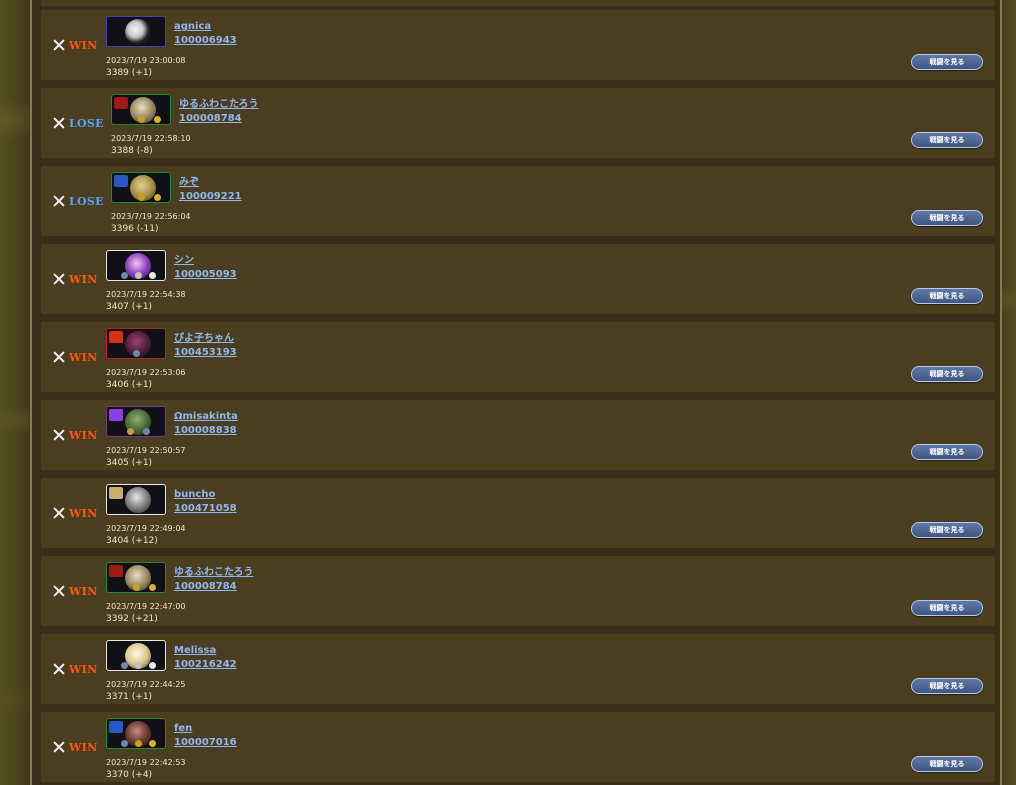 Image resolution: width=1016 pixels, height=785 pixels. Describe the element at coordinates (205, 665) in the screenshot. I see `opponent-id-link: 100216242` at that location.